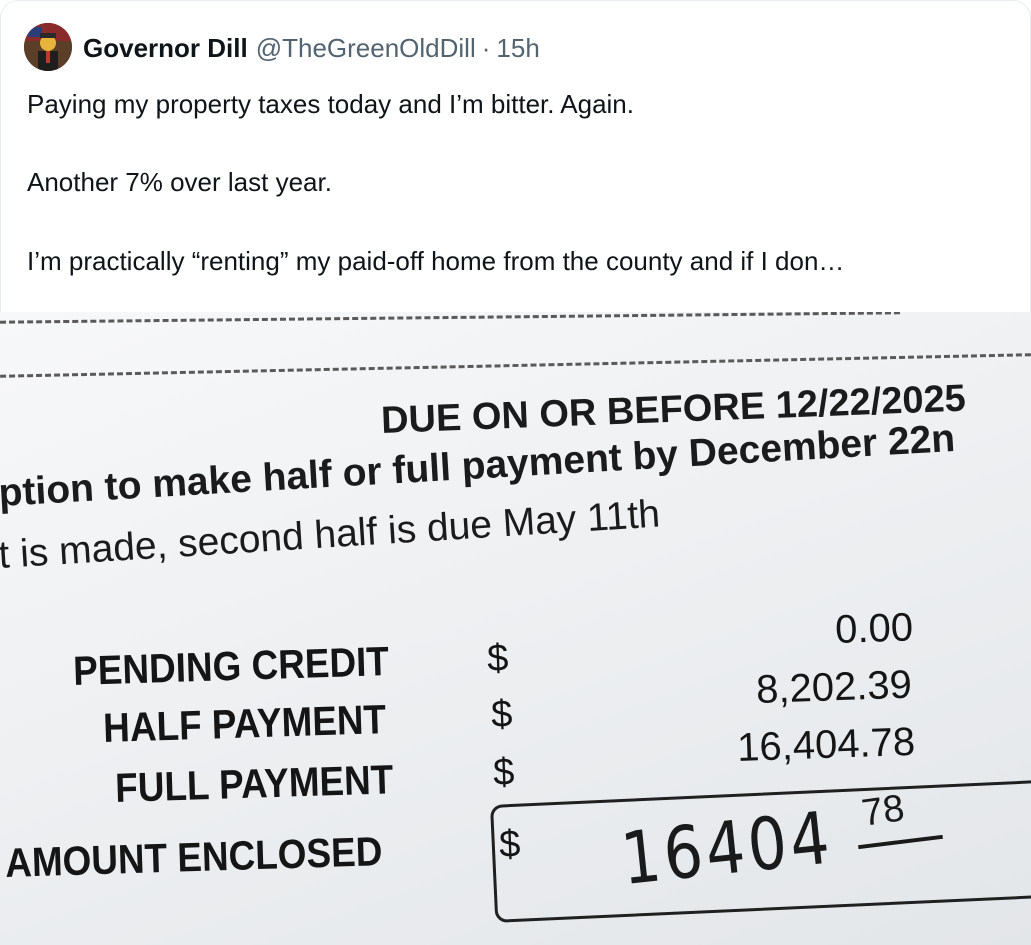  What do you see at coordinates (502, 715) in the screenshot?
I see `half-payment-currency: $` at bounding box center [502, 715].